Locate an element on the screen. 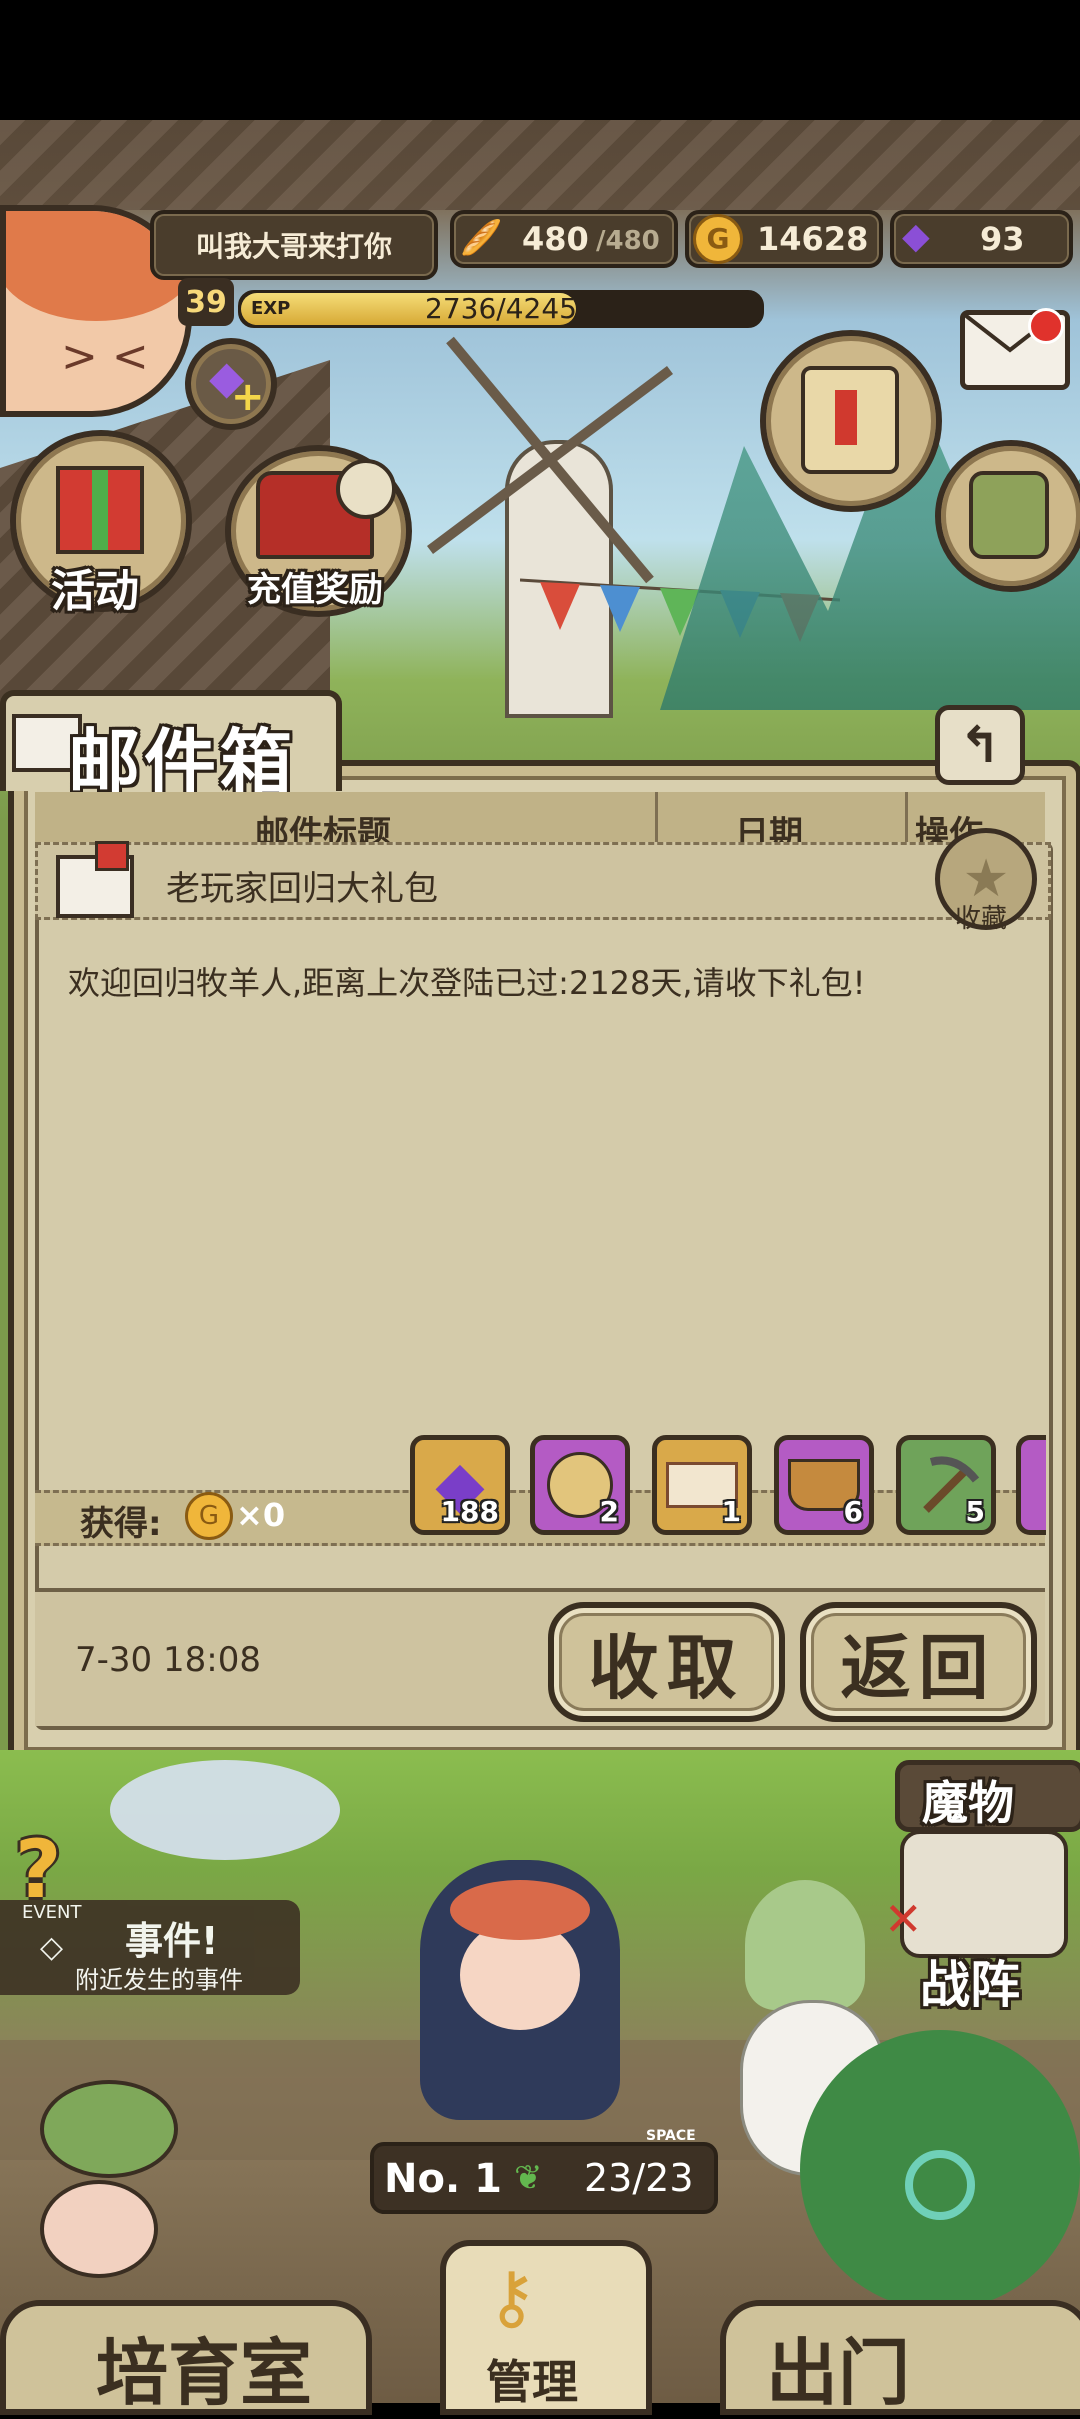 The width and height of the screenshot is (1080, 2419). ghost-character is located at coordinates (225, 1810).